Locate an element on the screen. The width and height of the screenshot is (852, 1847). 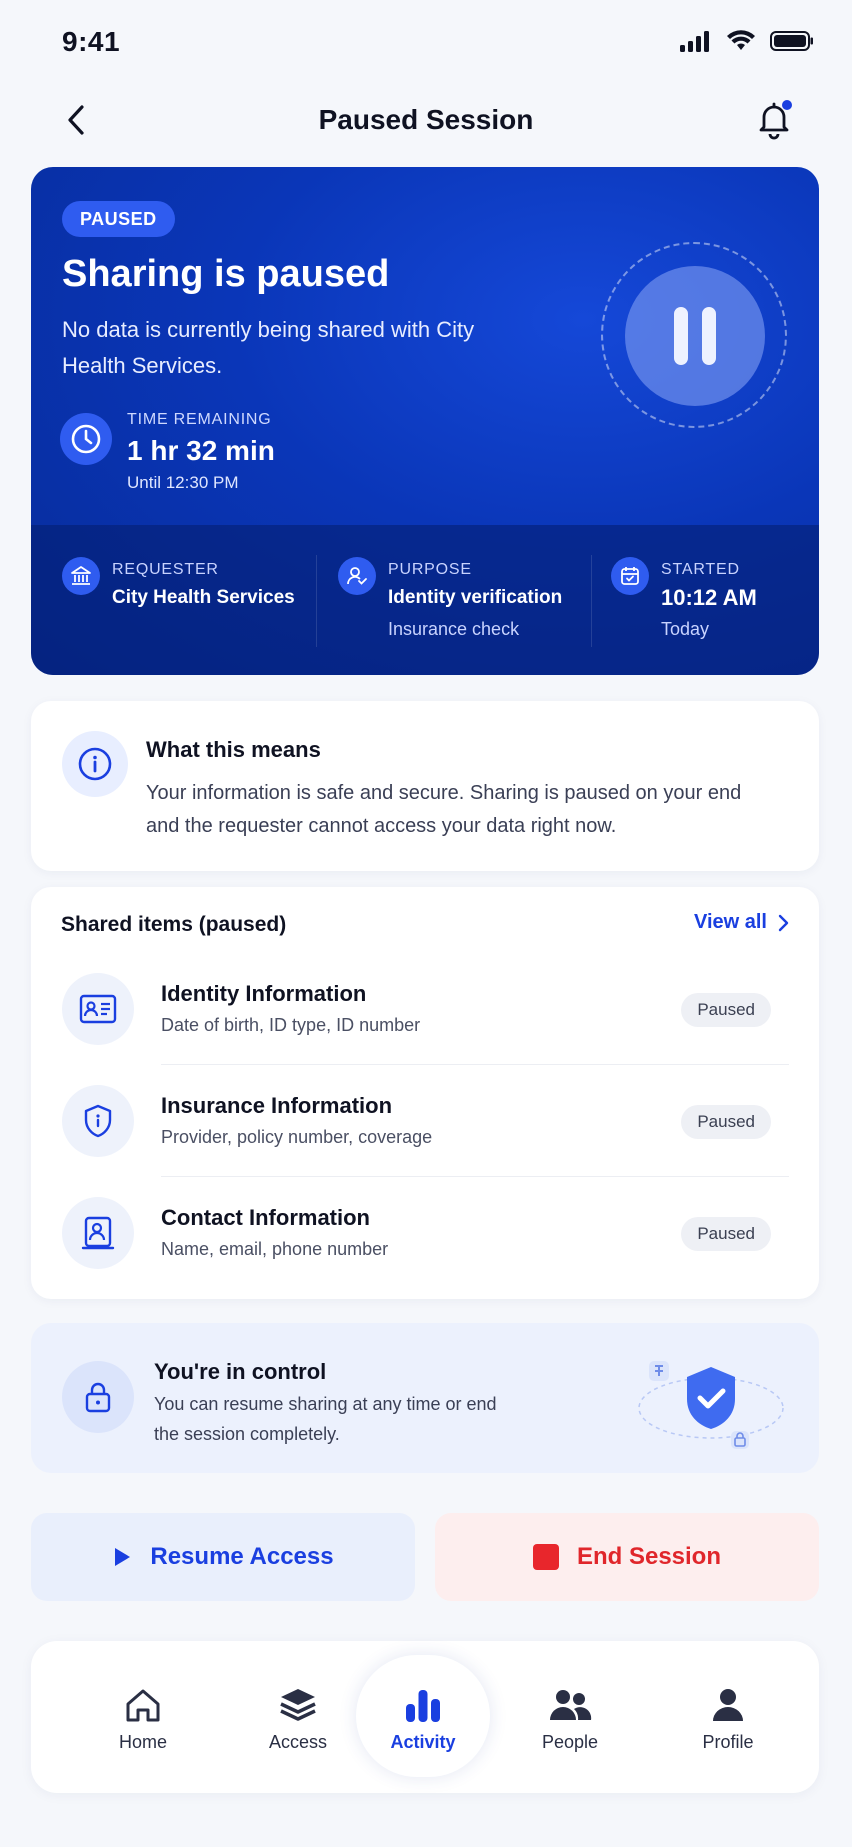
view-all-link: View all is located at coordinates (741, 922).